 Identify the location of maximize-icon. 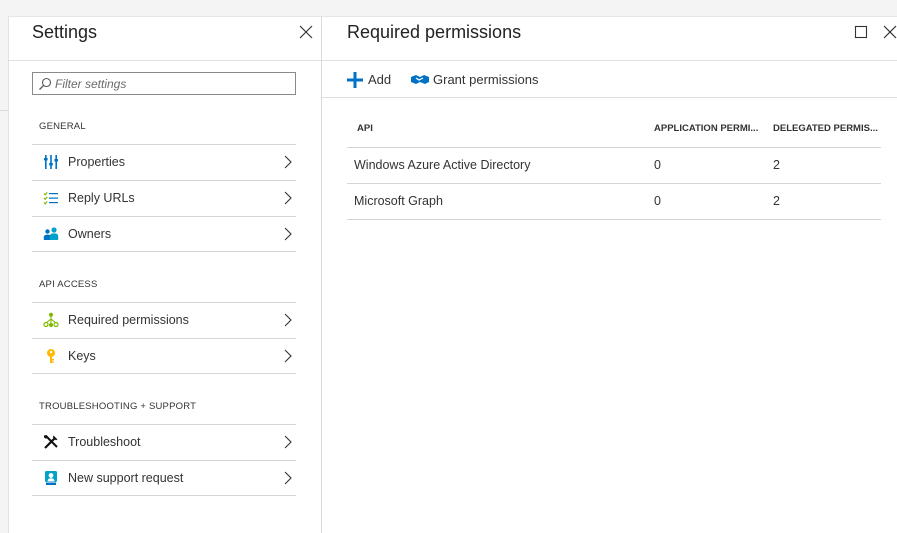
(861, 32).